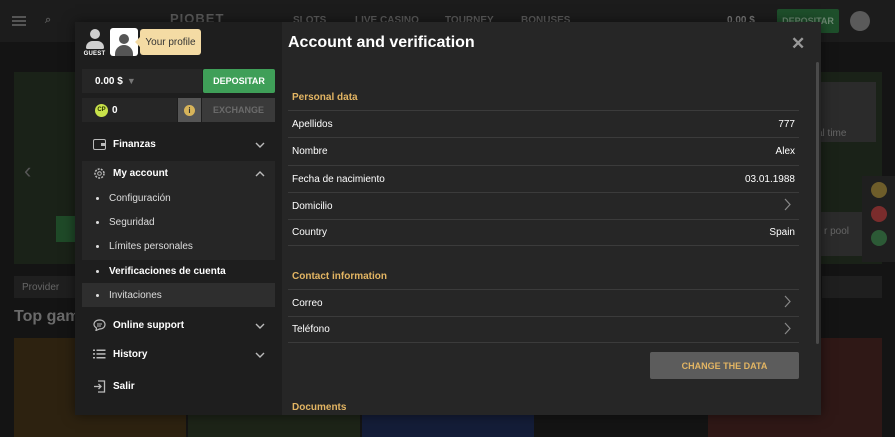 This screenshot has width=895, height=437. I want to click on profile-avatar-icon, so click(124, 39).